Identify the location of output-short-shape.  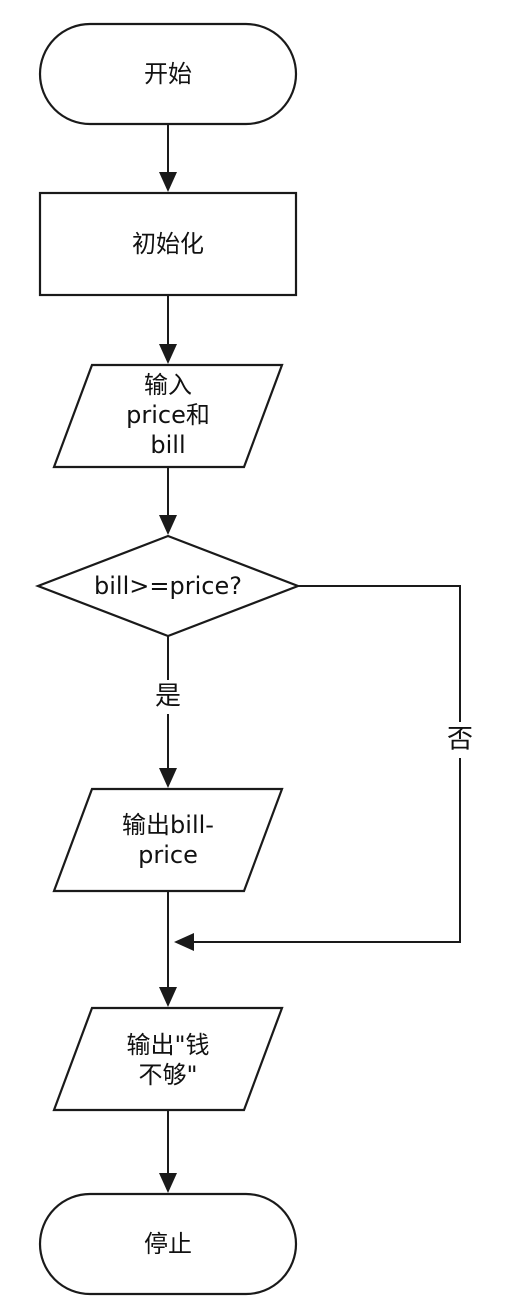
(168, 1059).